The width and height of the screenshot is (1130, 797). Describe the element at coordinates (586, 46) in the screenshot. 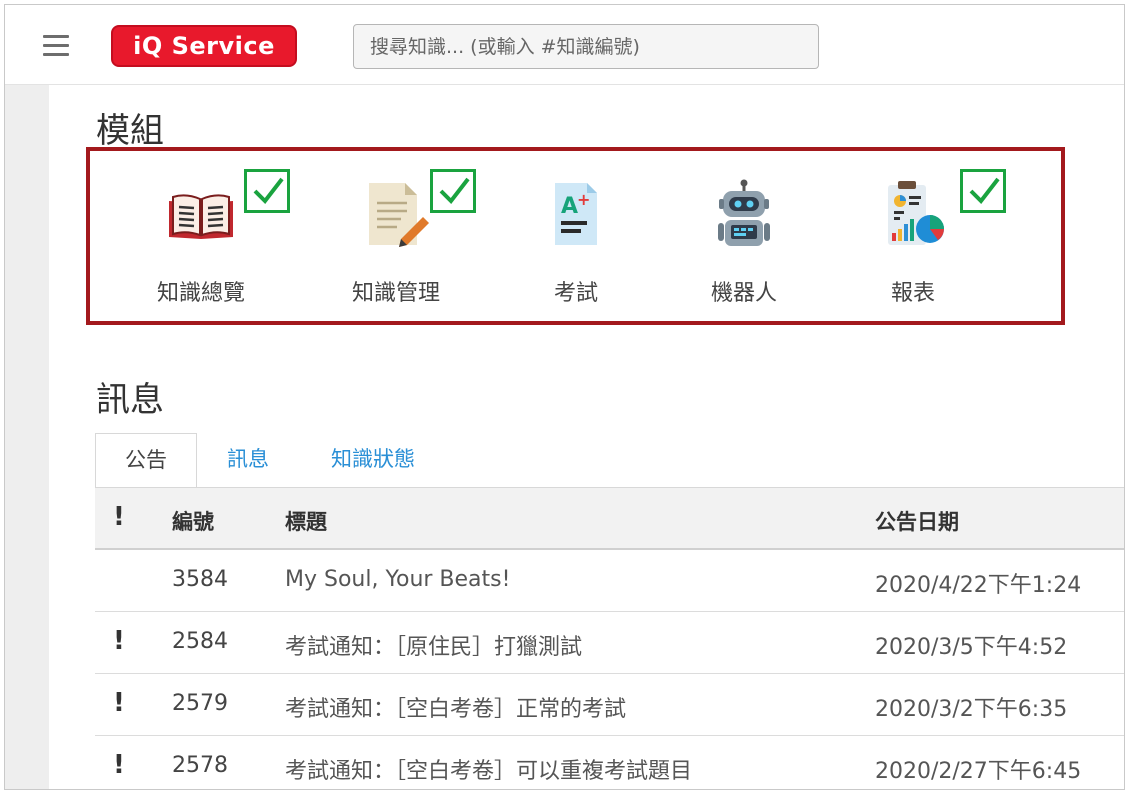

I see `search-input` at that location.